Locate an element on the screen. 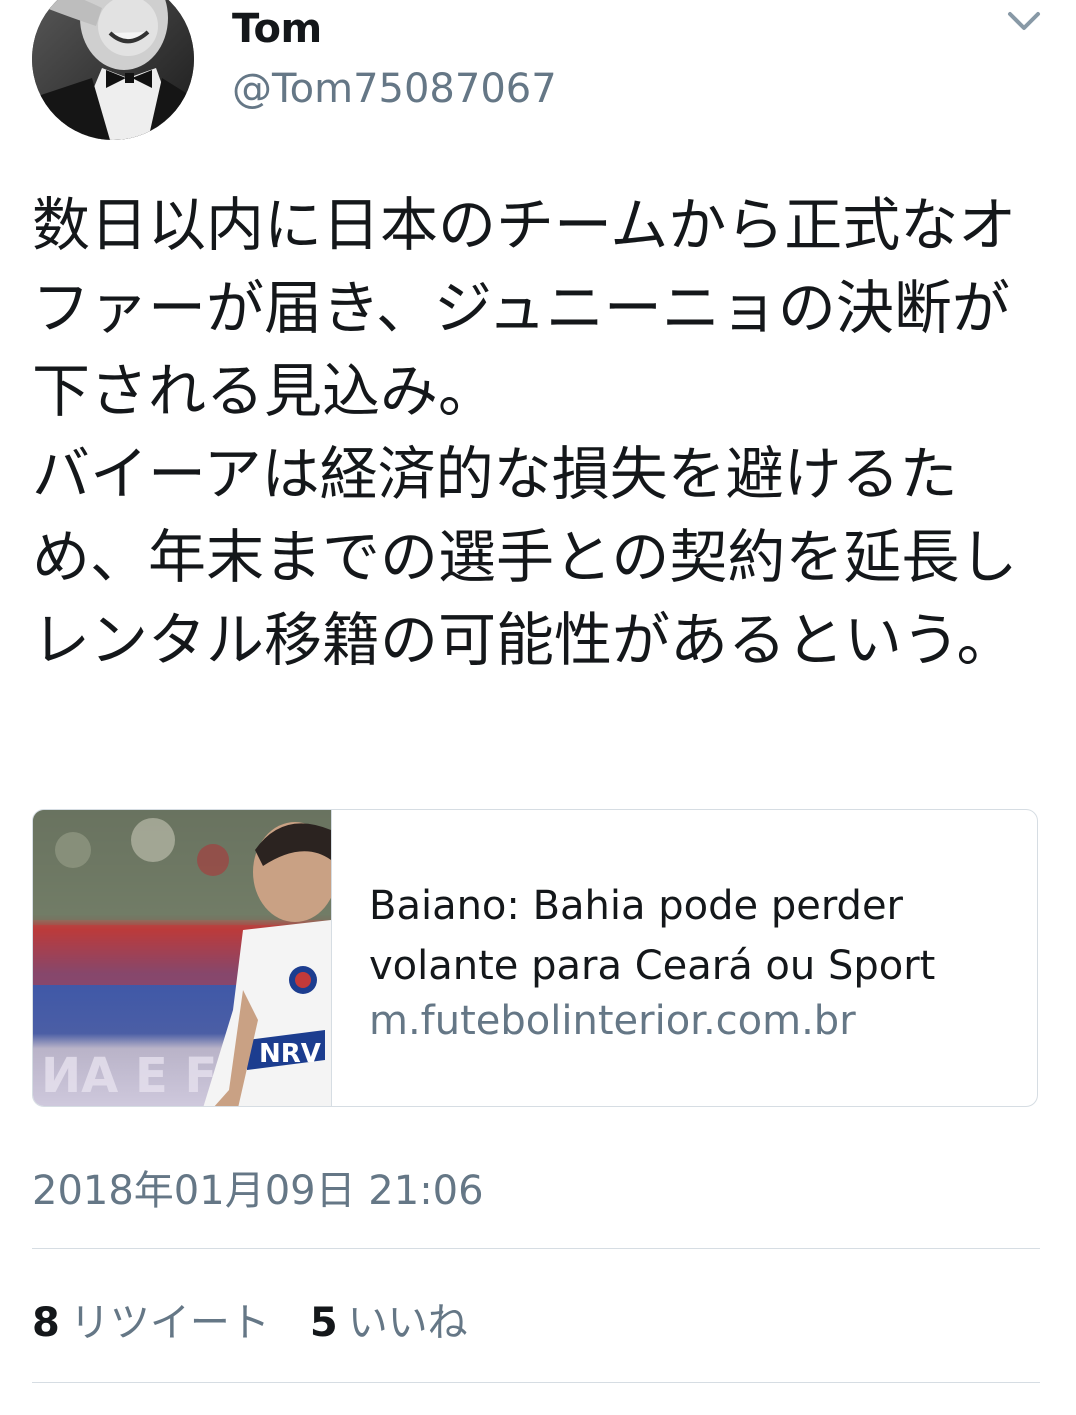  retweets-label: リツイート is located at coordinates (169, 1323).